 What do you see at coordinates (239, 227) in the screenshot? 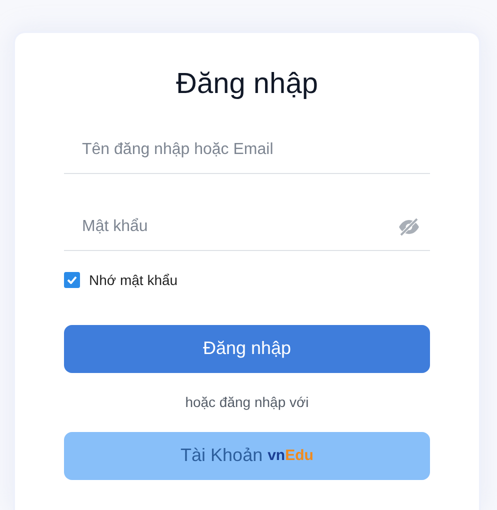
I see `password-field: Mật khẩu` at bounding box center [239, 227].